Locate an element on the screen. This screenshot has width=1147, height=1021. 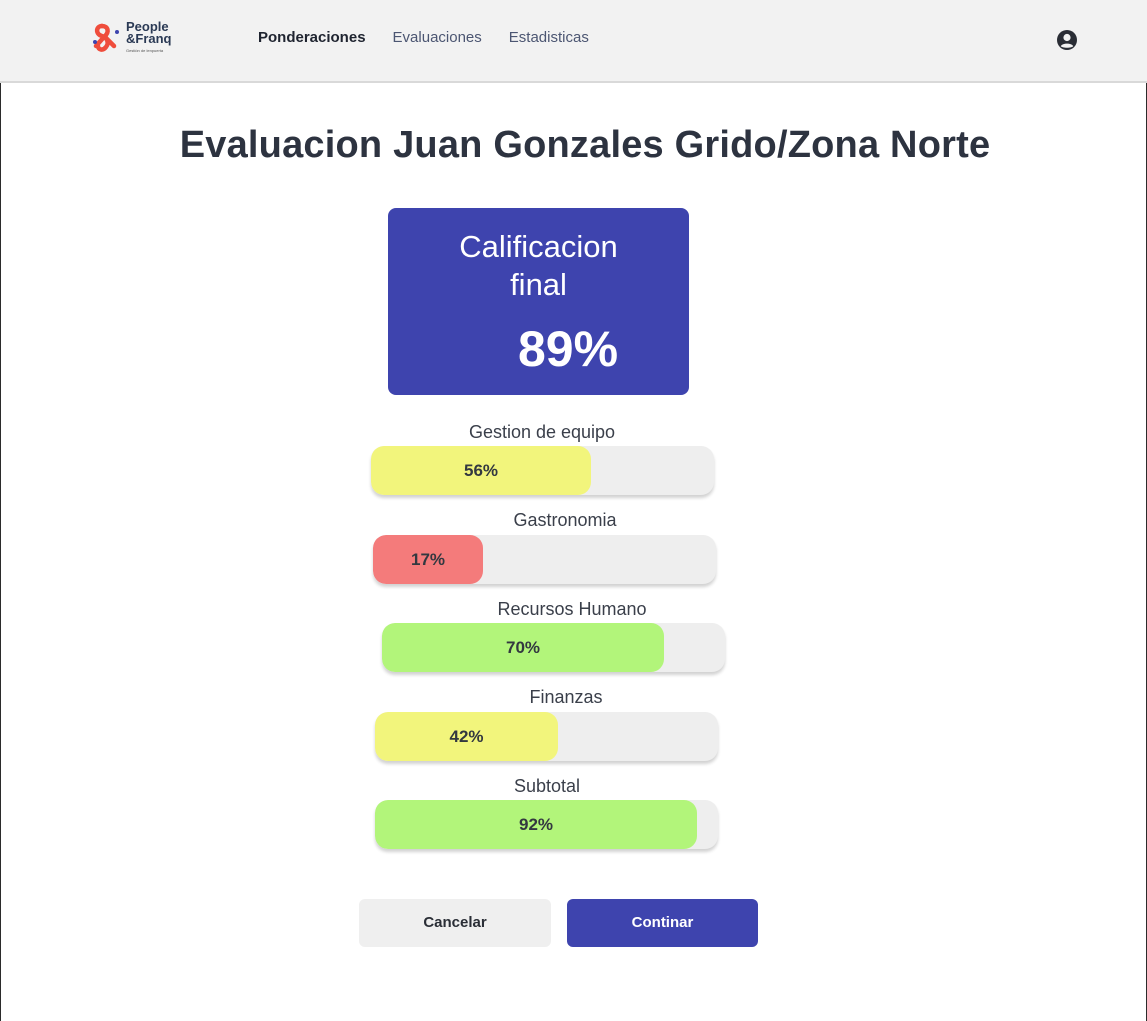
final-score-card: Calificacion final 89% is located at coordinates (538, 301).